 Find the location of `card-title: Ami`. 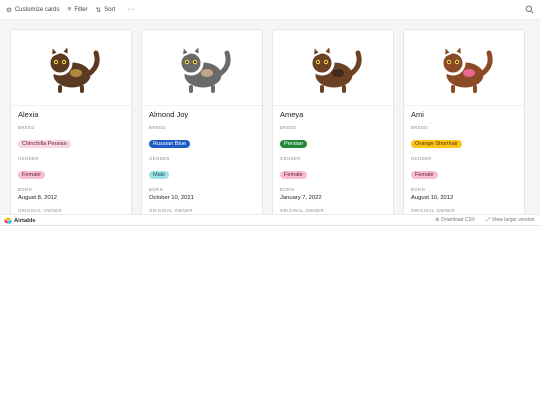

card-title: Ami is located at coordinates (417, 114).